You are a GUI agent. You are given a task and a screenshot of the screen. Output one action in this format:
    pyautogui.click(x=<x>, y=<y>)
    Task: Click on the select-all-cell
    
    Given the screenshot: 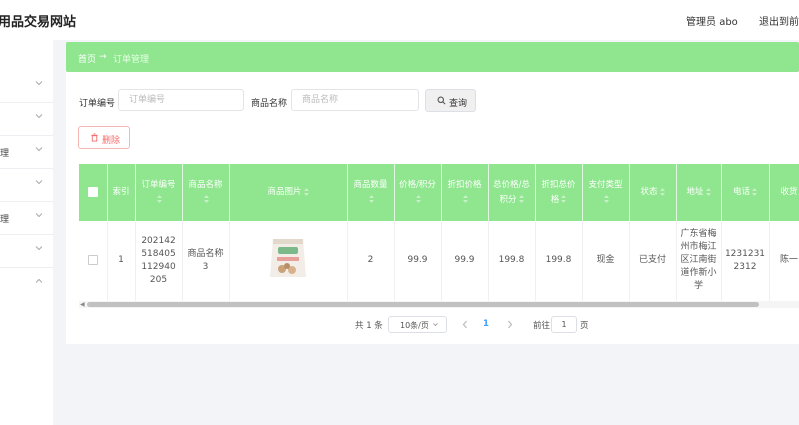 What is the action you would take?
    pyautogui.click(x=93, y=192)
    